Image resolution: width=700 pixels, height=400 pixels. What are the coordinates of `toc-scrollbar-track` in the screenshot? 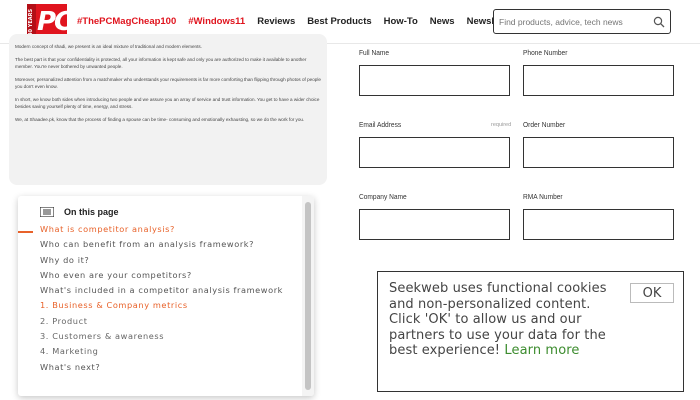 It's located at (308, 296).